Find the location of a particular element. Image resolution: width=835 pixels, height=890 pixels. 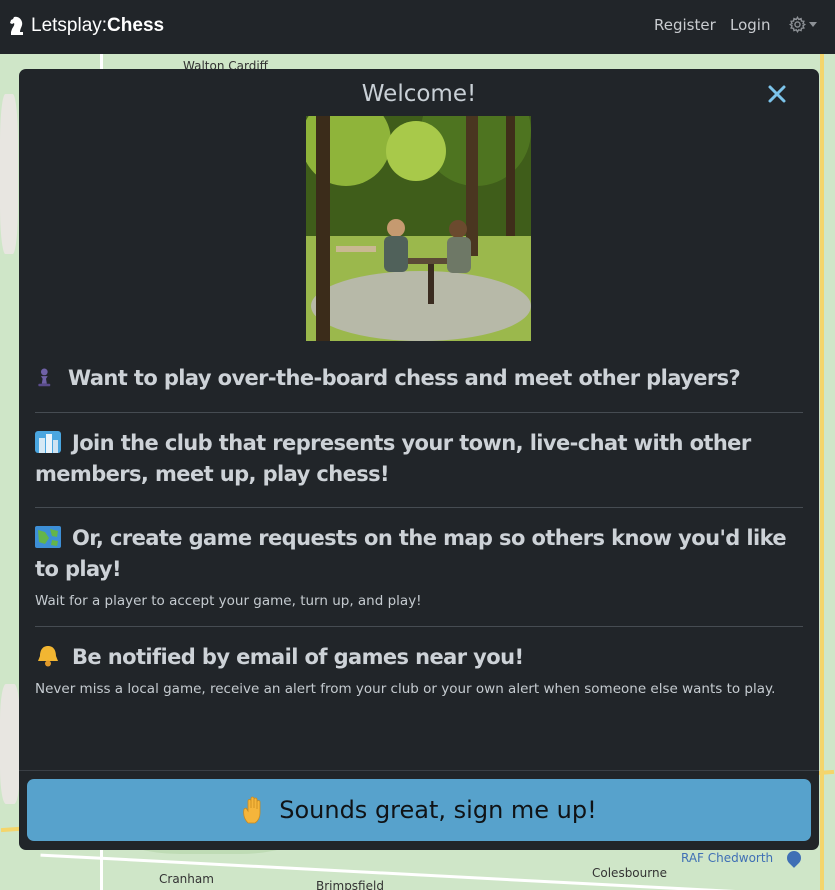

login-link: Login is located at coordinates (750, 25).